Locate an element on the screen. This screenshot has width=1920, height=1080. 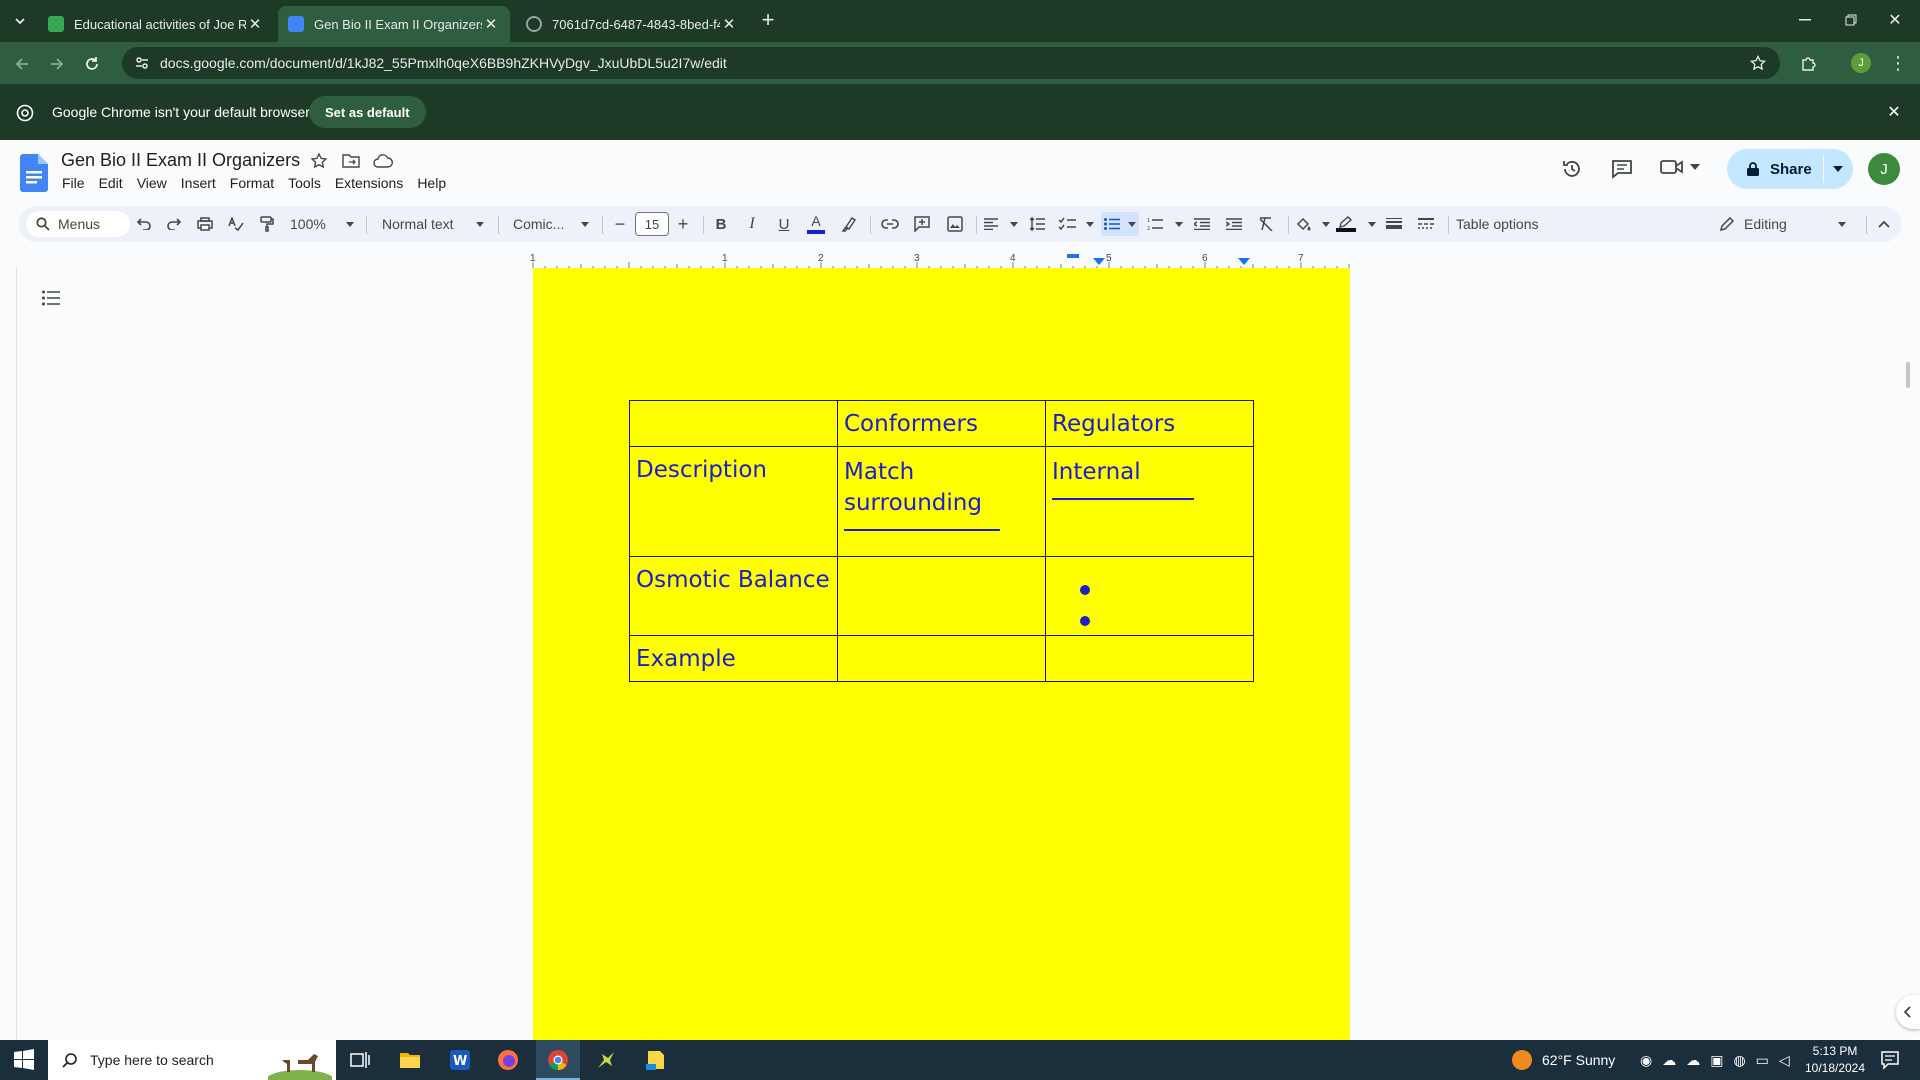
numbered-list-select: 12 is located at coordinates (1165, 224).